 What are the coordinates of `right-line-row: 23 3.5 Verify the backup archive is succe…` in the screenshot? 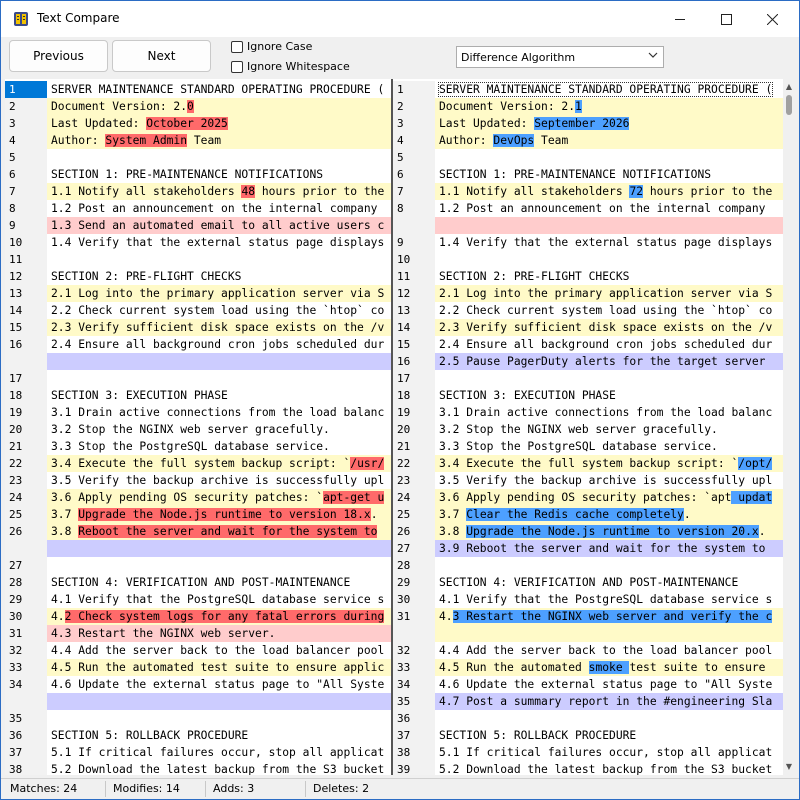 It's located at (588, 480).